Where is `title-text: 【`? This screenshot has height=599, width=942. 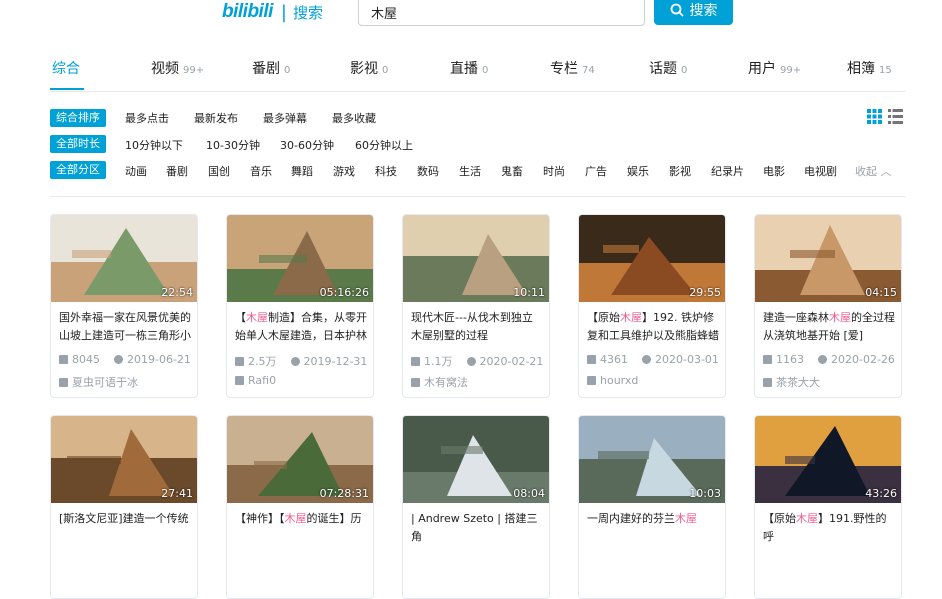 title-text: 【 is located at coordinates (240, 317).